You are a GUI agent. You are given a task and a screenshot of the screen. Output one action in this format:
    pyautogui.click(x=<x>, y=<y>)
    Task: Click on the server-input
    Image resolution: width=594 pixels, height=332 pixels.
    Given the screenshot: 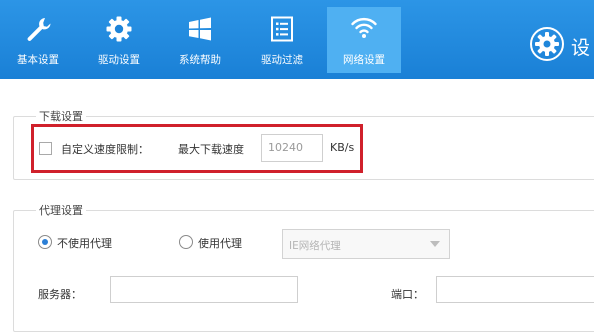 What is the action you would take?
    pyautogui.click(x=204, y=289)
    